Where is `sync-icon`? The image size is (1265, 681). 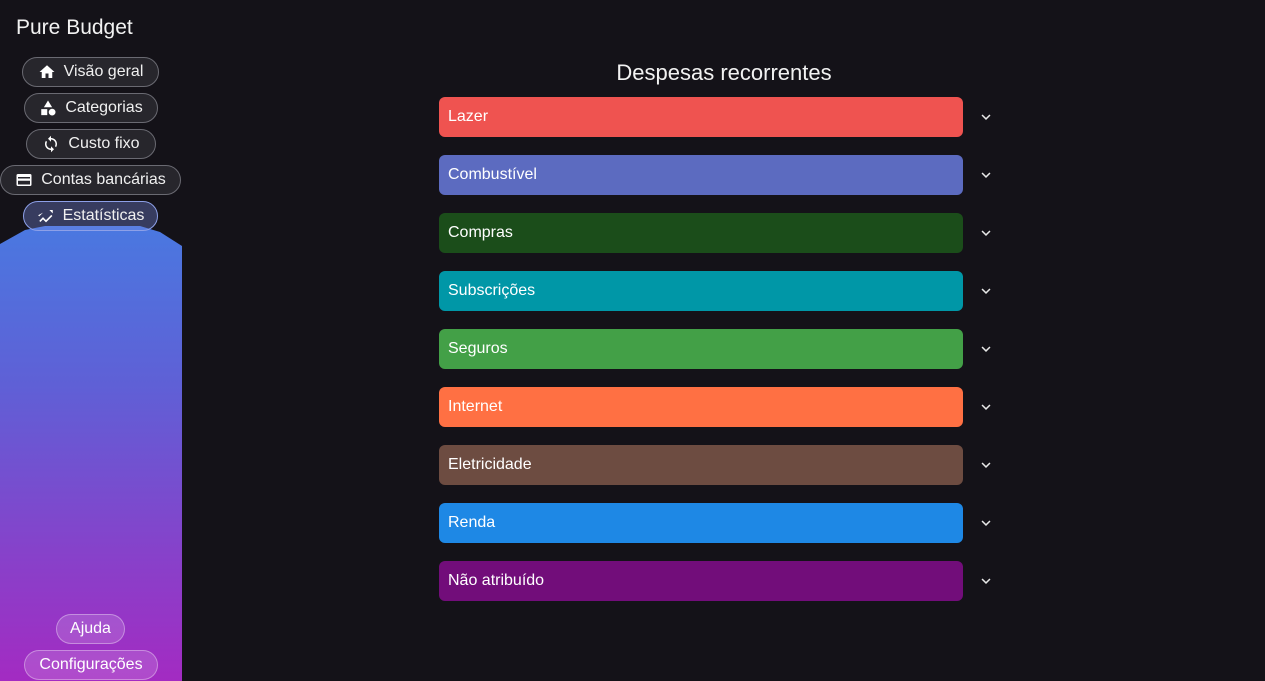 sync-icon is located at coordinates (51, 144).